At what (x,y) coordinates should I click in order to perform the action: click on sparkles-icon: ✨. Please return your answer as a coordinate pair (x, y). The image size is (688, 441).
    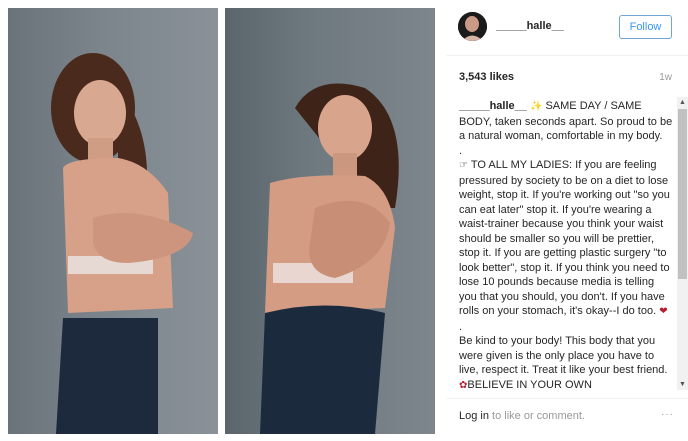
    Looking at the image, I should click on (536, 106).